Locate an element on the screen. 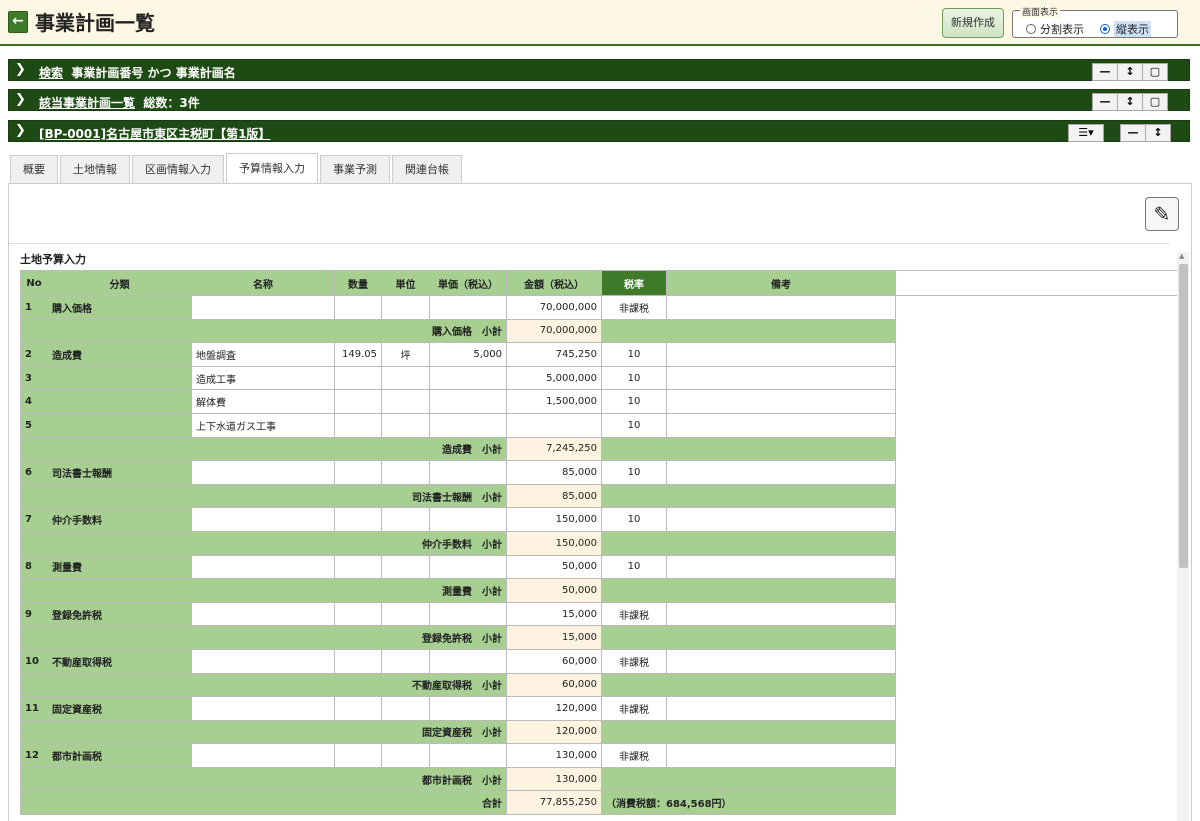 The width and height of the screenshot is (1200, 821). search-link: 検索 is located at coordinates (51, 73).